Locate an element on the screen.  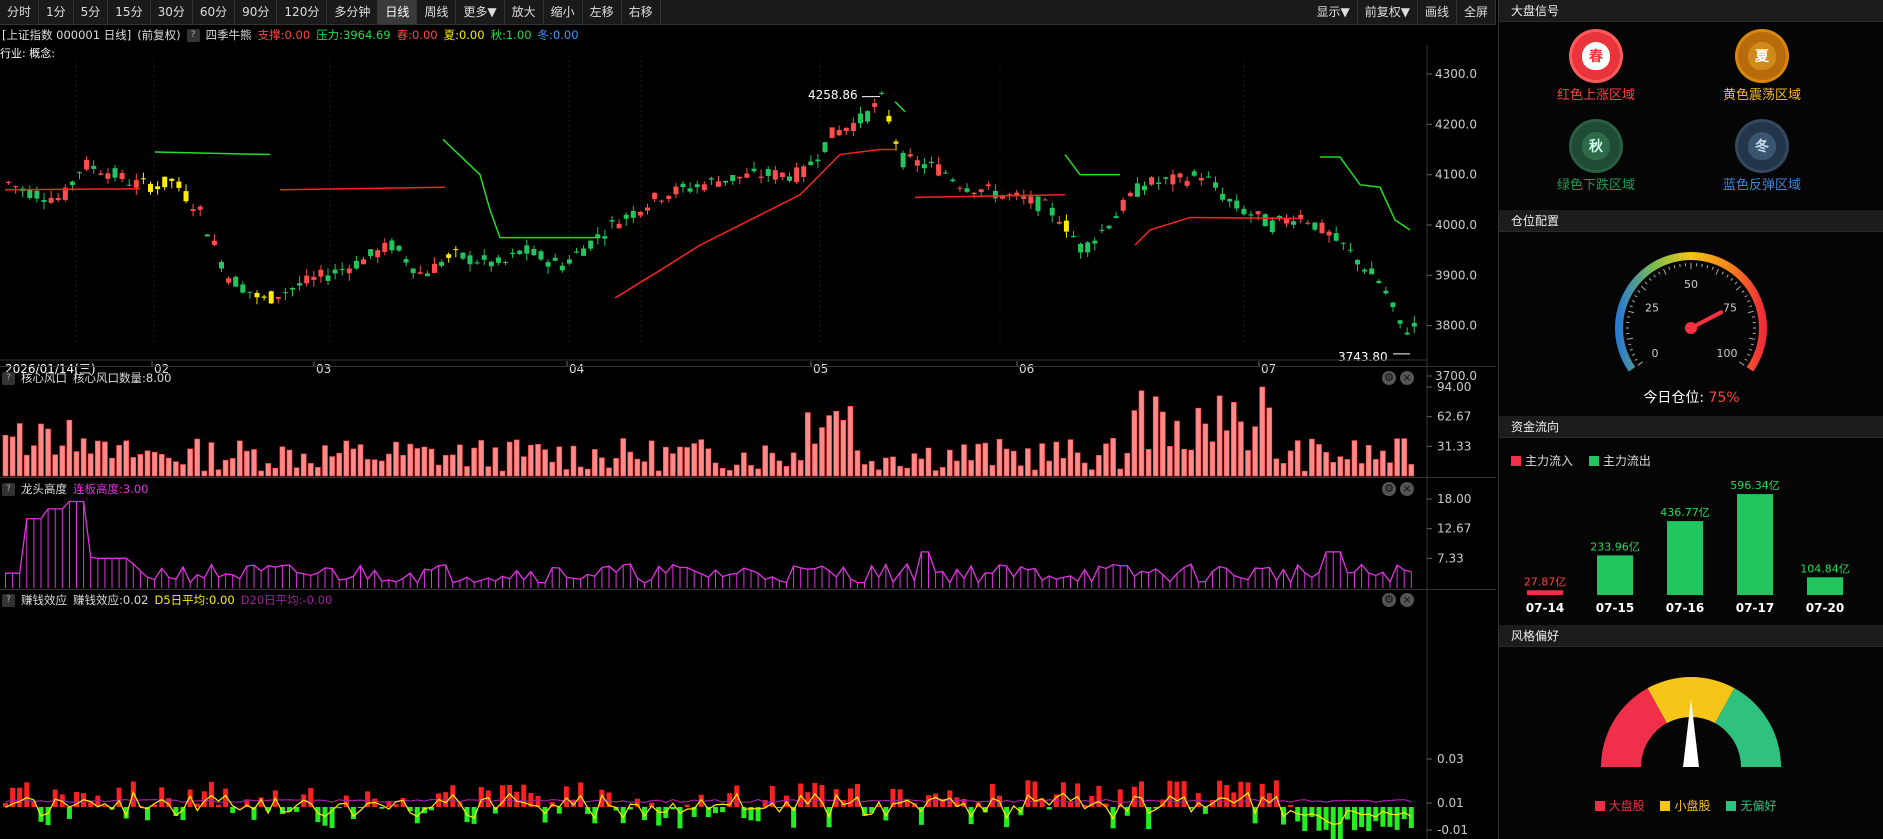
toolbar-button: 前复权▼ is located at coordinates (1388, 12).